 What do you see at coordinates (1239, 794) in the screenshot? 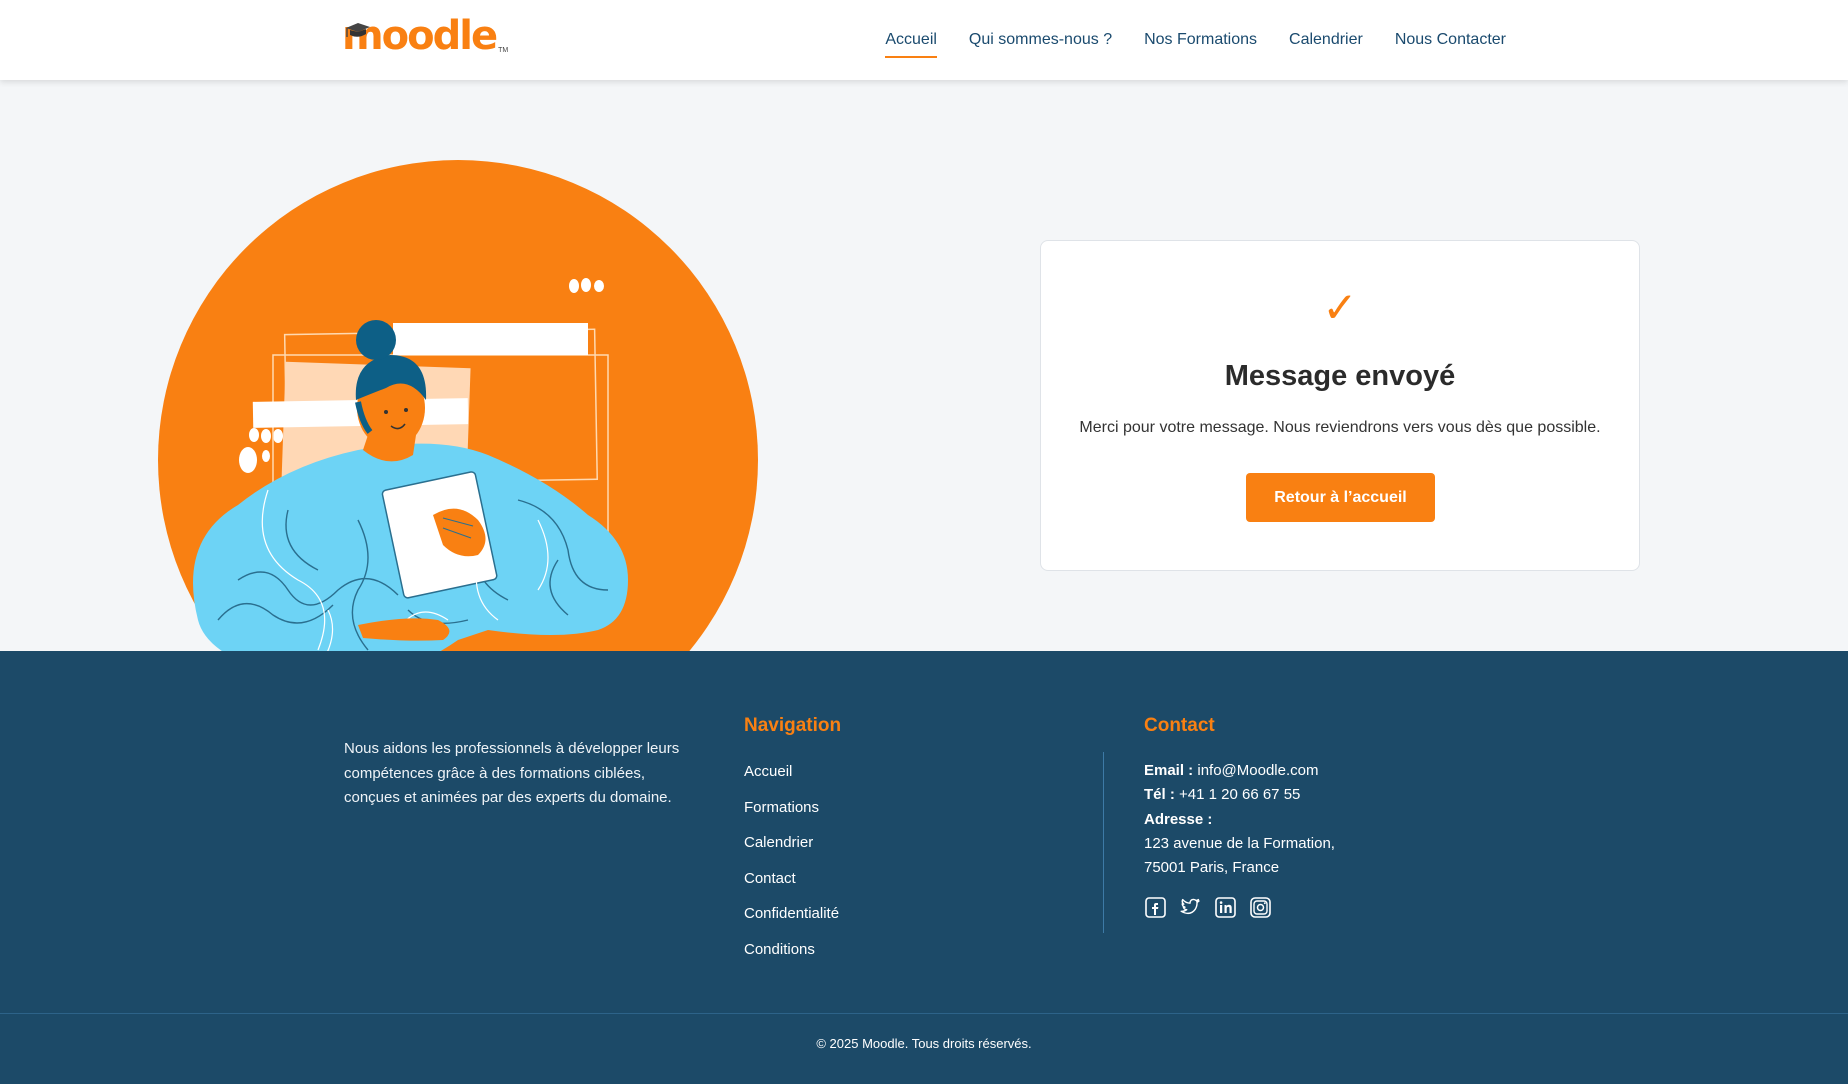
I see `phone-value: +41 1 20 66 67 55` at bounding box center [1239, 794].